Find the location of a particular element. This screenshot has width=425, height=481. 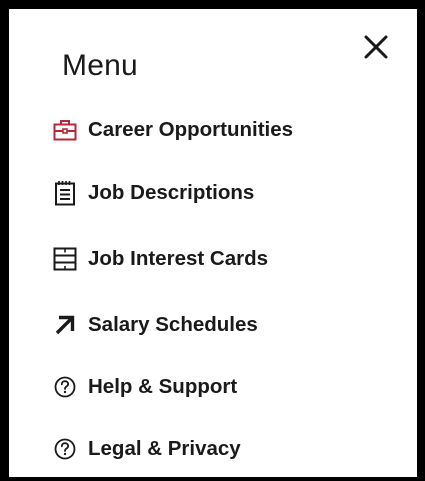

menu-title: Menu is located at coordinates (100, 65).